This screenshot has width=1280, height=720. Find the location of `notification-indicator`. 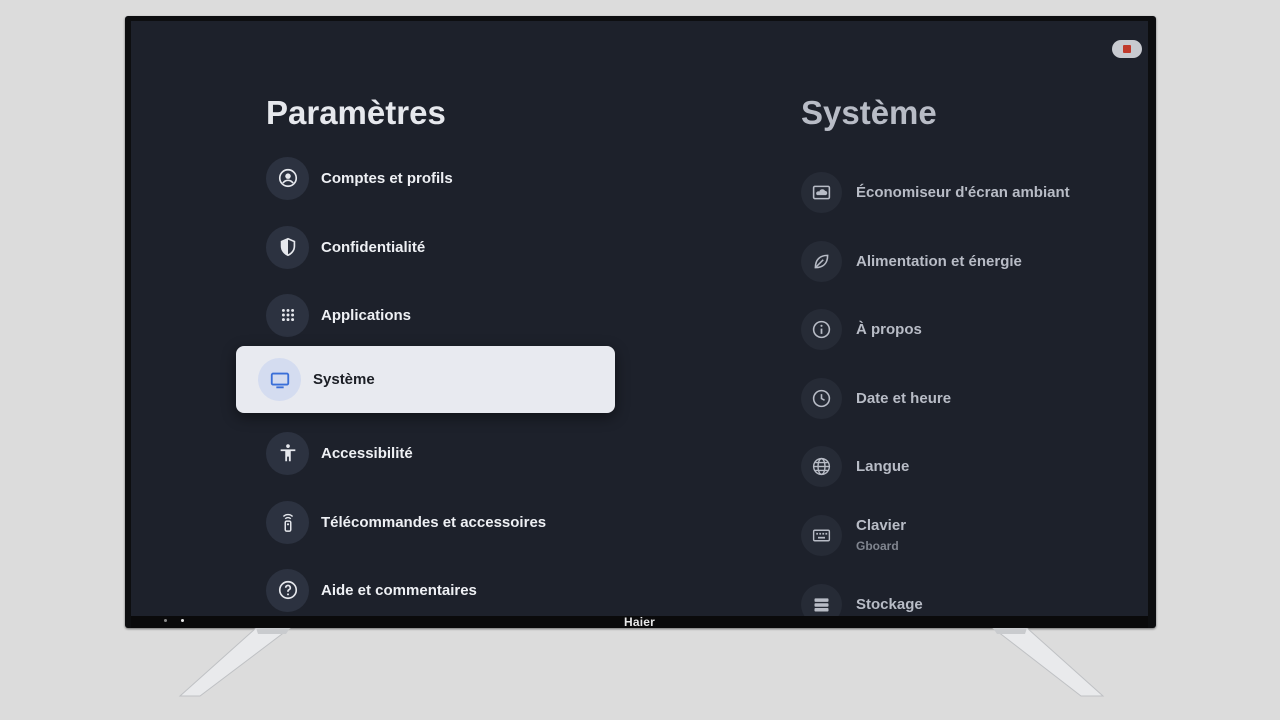

notification-indicator is located at coordinates (1127, 49).